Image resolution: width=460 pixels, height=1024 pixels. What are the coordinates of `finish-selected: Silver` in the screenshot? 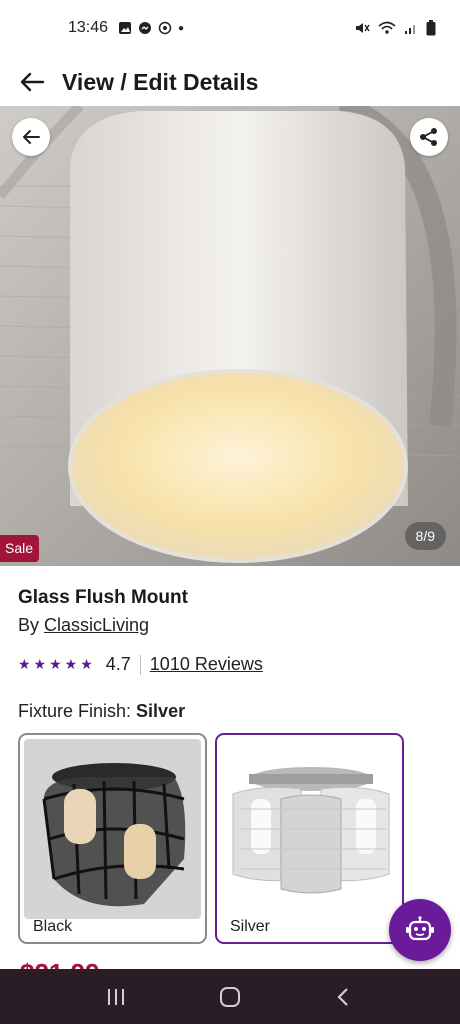 It's located at (161, 711).